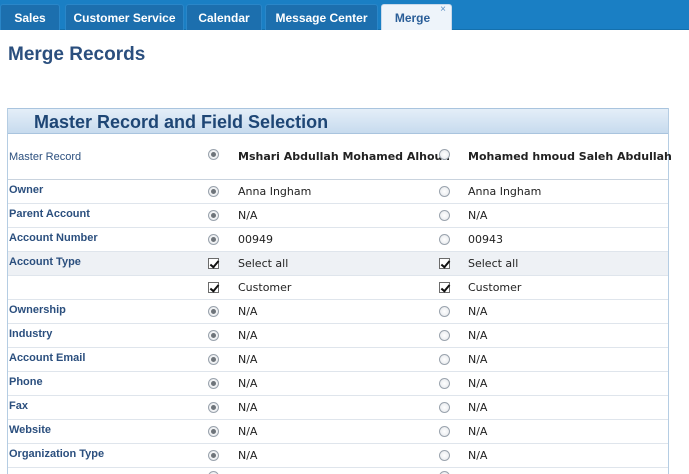  Describe the element at coordinates (338, 456) in the screenshot. I see `field-row-organization-type: Organization Type N/A N/A` at that location.